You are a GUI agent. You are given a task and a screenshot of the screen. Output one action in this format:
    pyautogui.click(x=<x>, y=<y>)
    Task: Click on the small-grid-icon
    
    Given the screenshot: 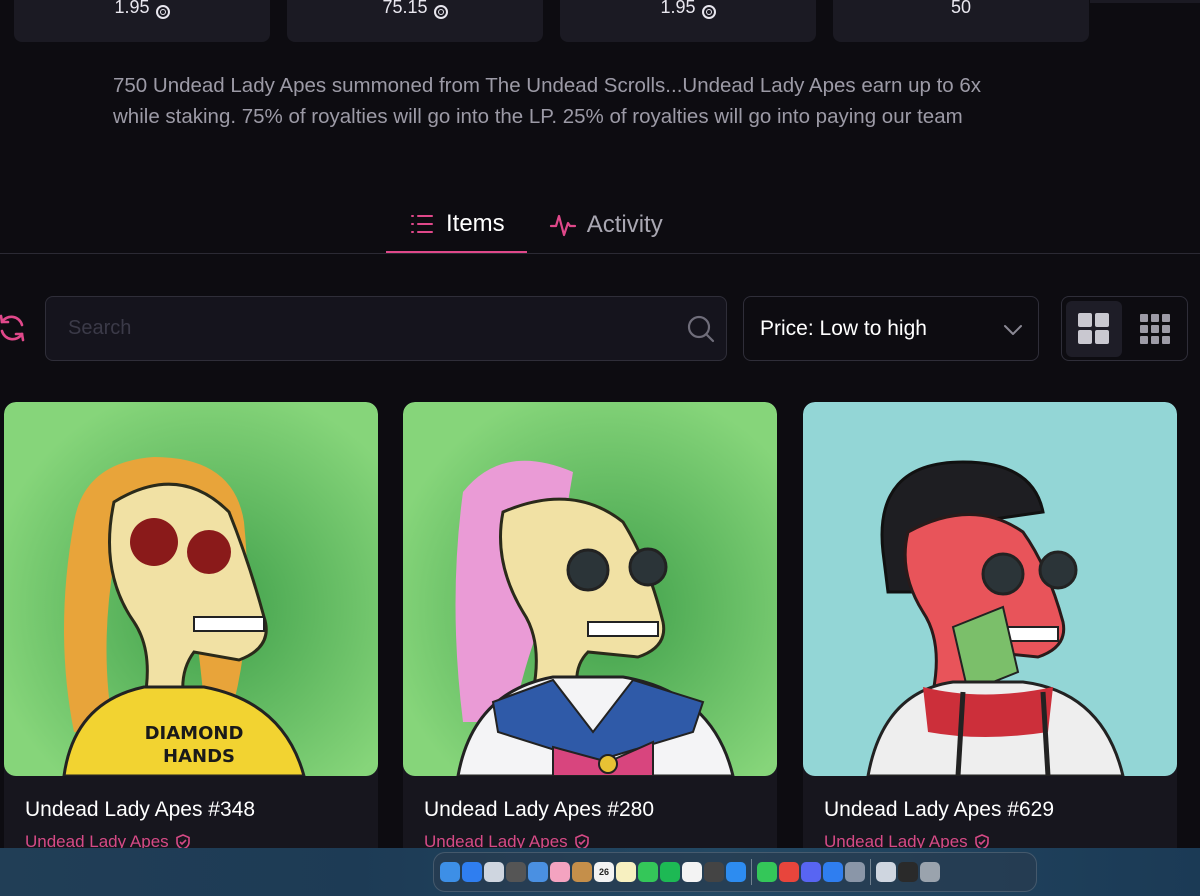 What is the action you would take?
    pyautogui.click(x=1155, y=328)
    